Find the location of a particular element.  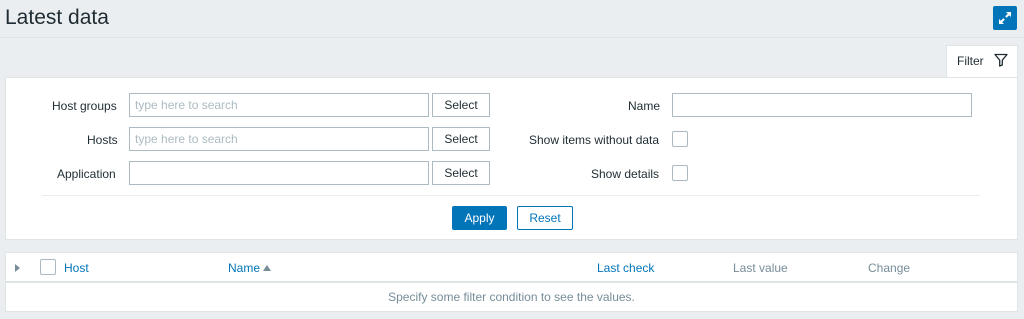

show-details-checkbox is located at coordinates (680, 173).